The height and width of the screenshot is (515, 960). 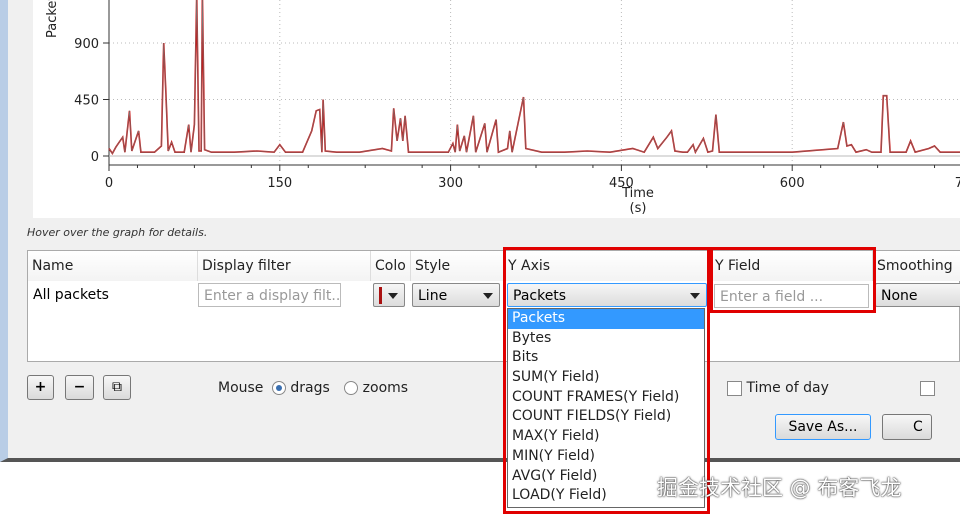 I want to click on style-value: Line, so click(x=433, y=296).